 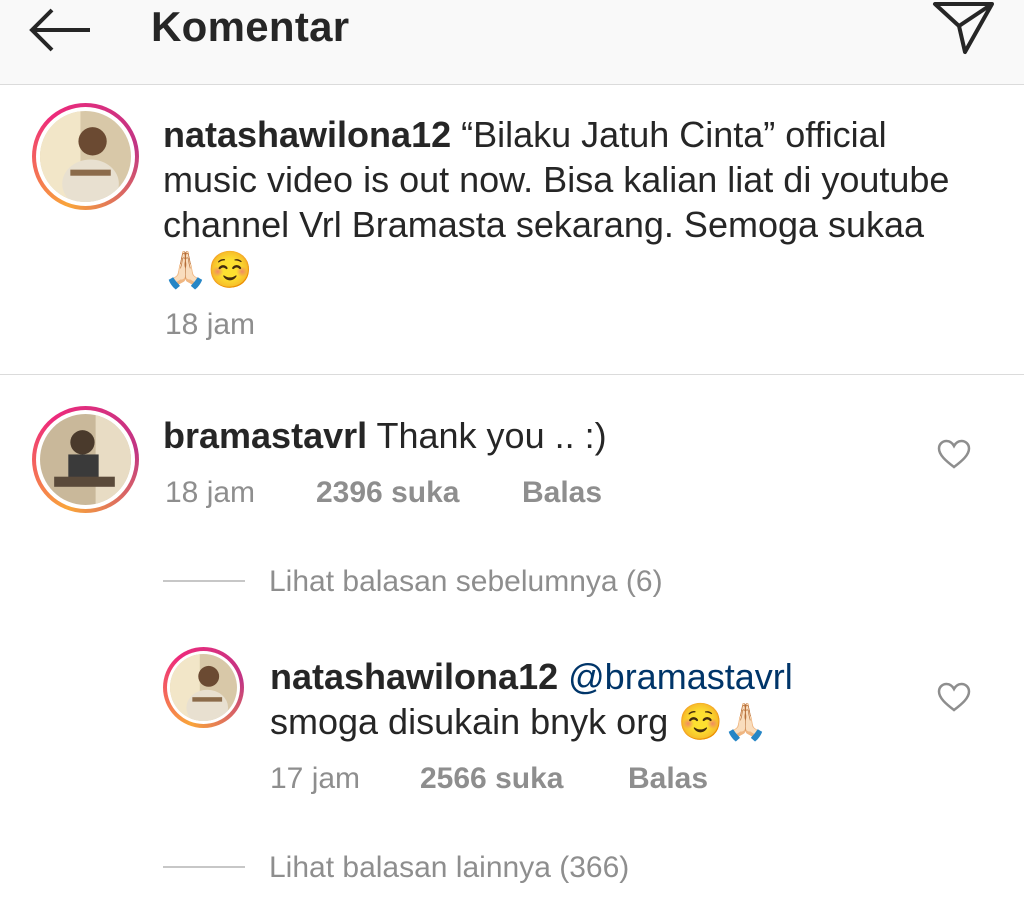 I want to click on like-button, so click(x=954, y=454).